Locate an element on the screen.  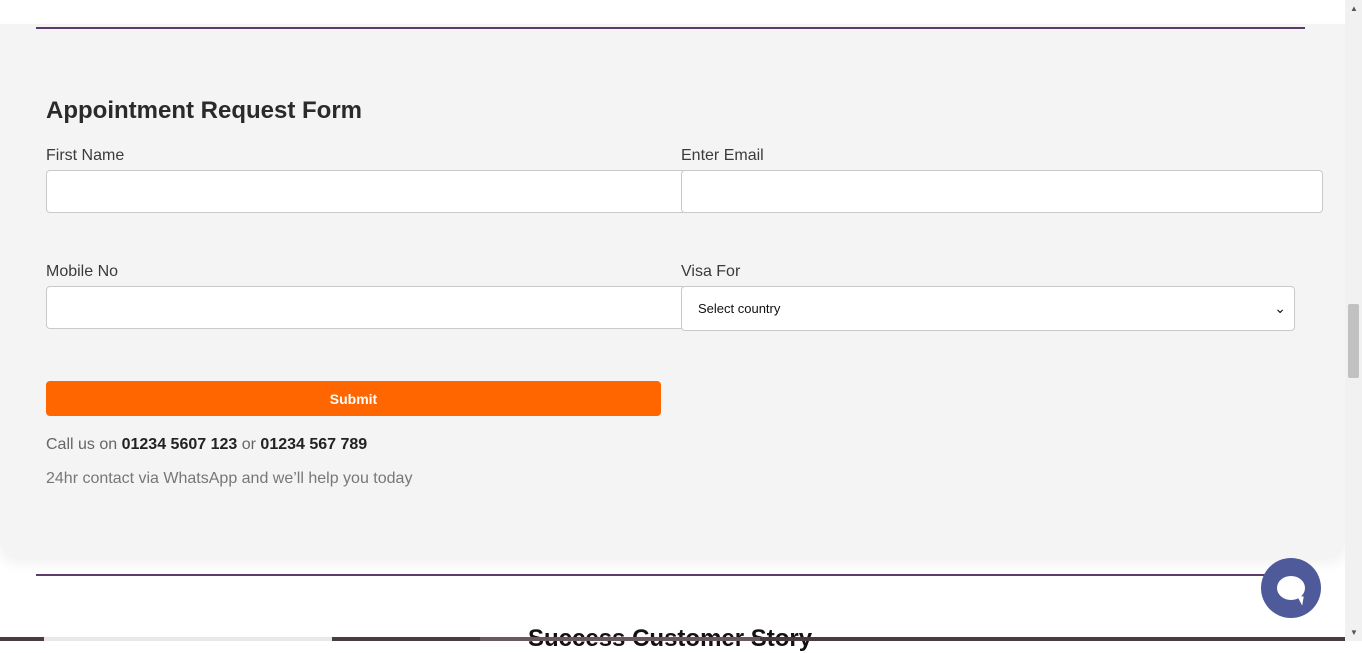
bottom-image-strip is located at coordinates (672, 639).